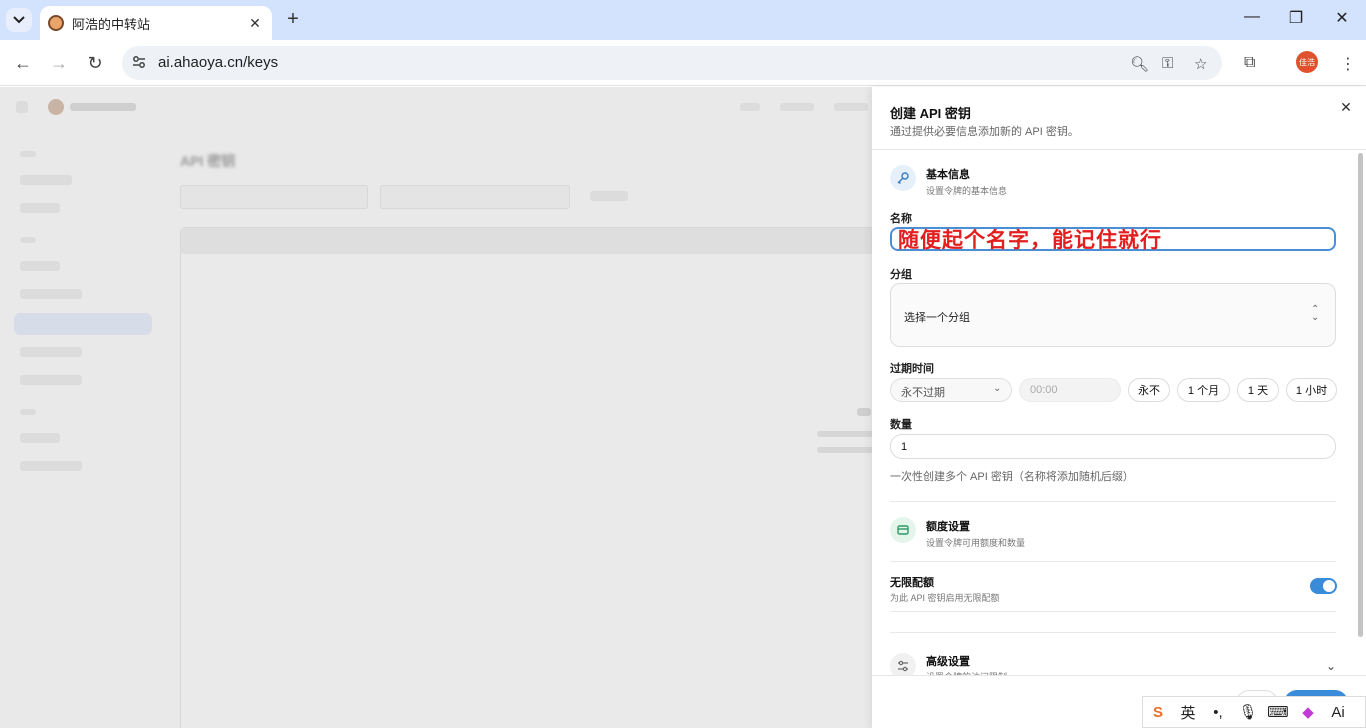 The width and height of the screenshot is (1366, 728). I want to click on basic-info-subtitle: 设置令牌的基本信息, so click(967, 191).